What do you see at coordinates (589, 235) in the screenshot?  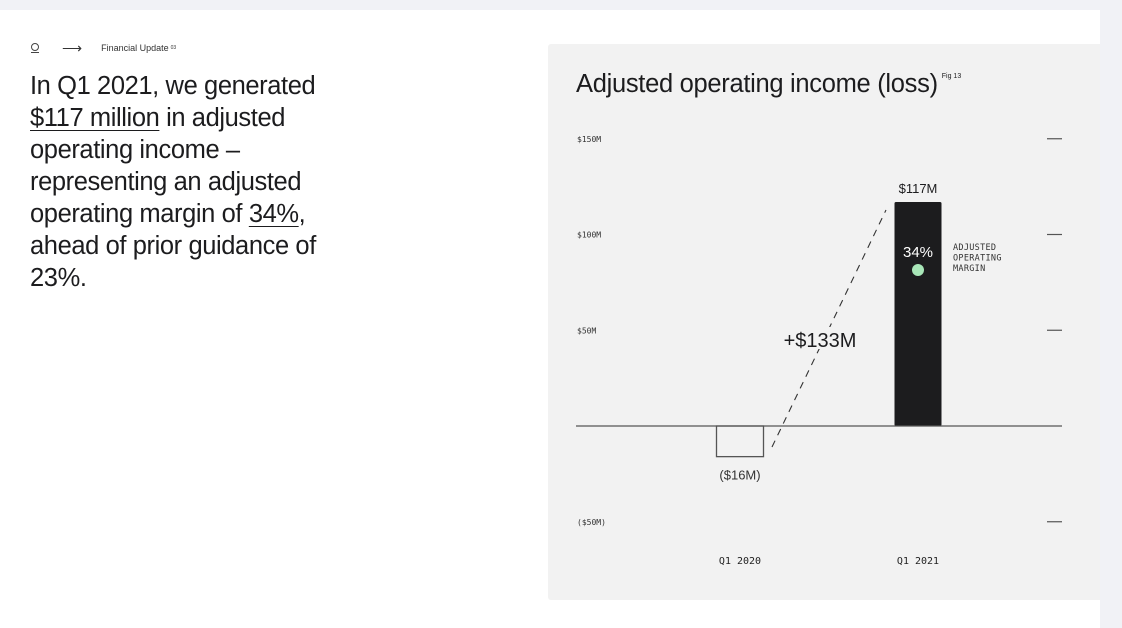 I see `y-tick-label: $100M` at bounding box center [589, 235].